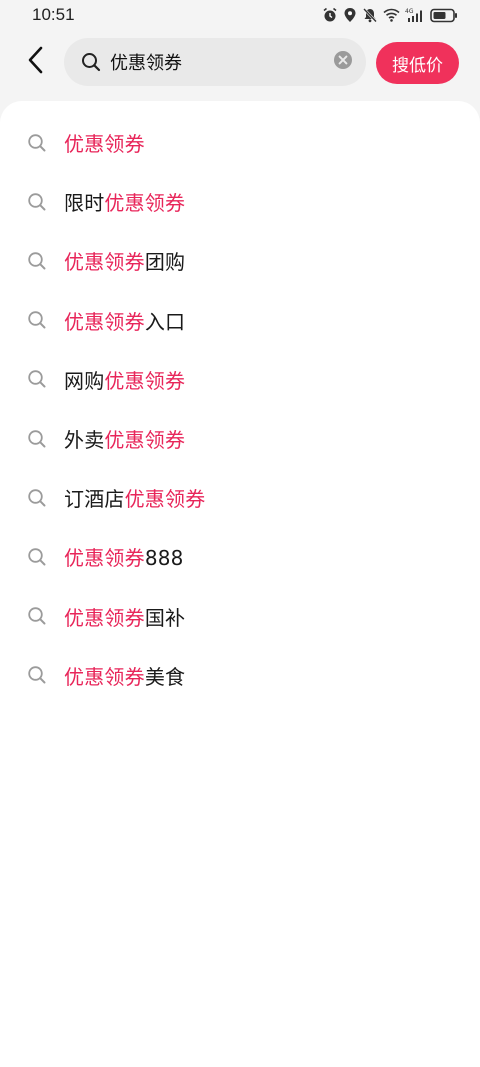  I want to click on suggestion-item: 订酒店优惠领券, so click(240, 497).